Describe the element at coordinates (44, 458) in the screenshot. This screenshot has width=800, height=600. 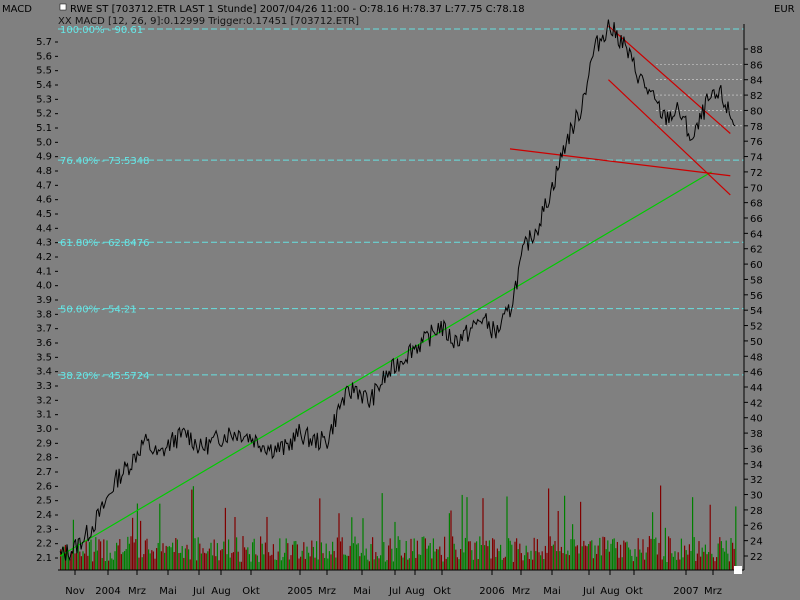
I see `left-tick-label: 2.8` at that location.